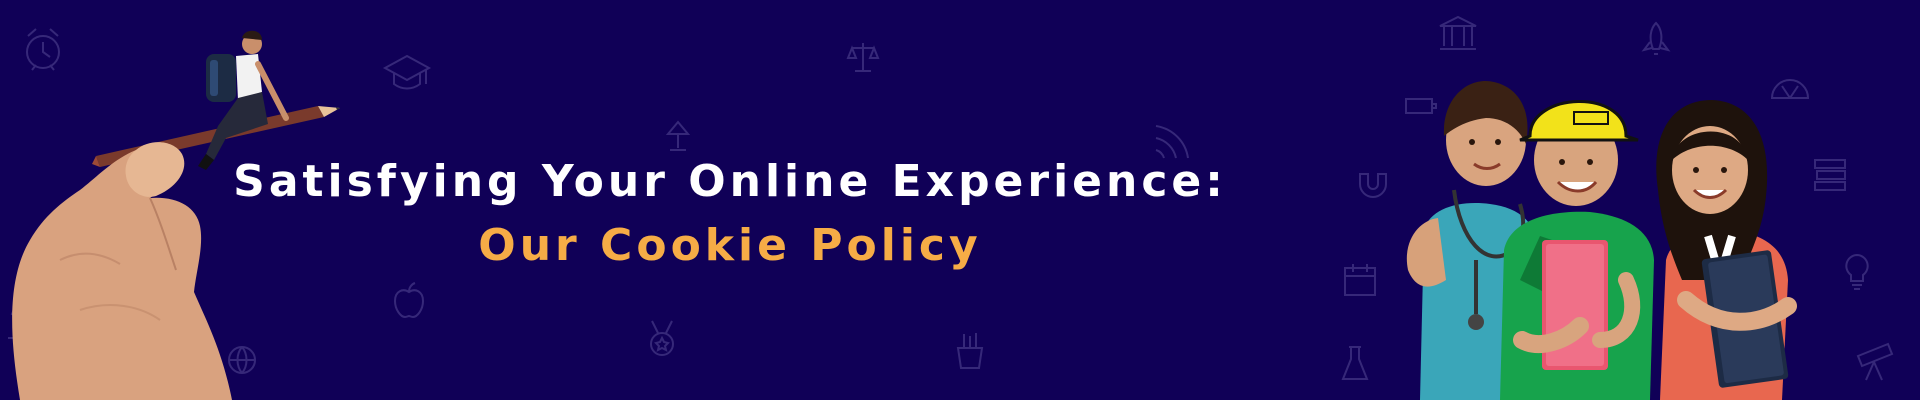  I want to click on magnet-icon, so click(1373, 185).